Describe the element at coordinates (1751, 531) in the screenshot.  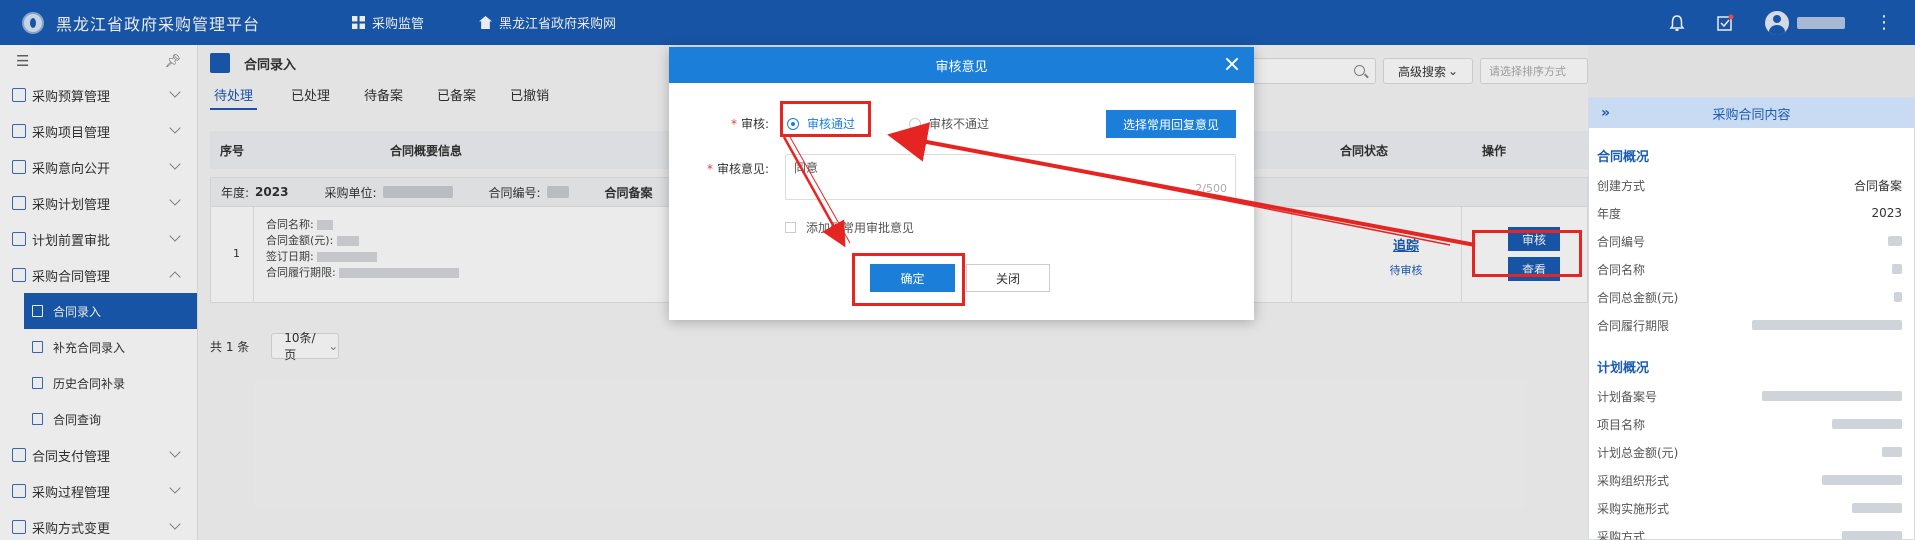
I see `detail-row: 采购方式` at that location.